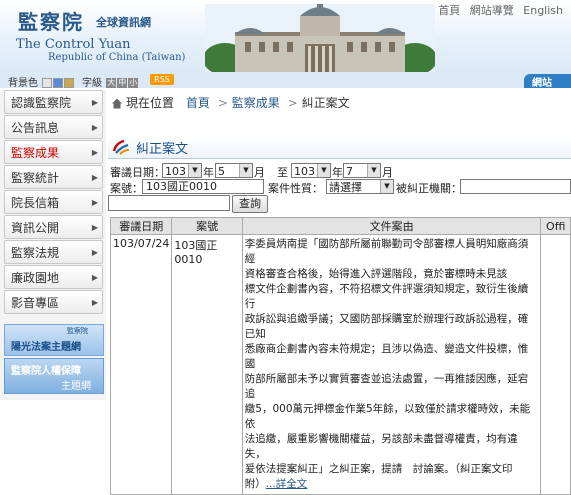  What do you see at coordinates (349, 171) in the screenshot?
I see `to-month-value: 7` at bounding box center [349, 171].